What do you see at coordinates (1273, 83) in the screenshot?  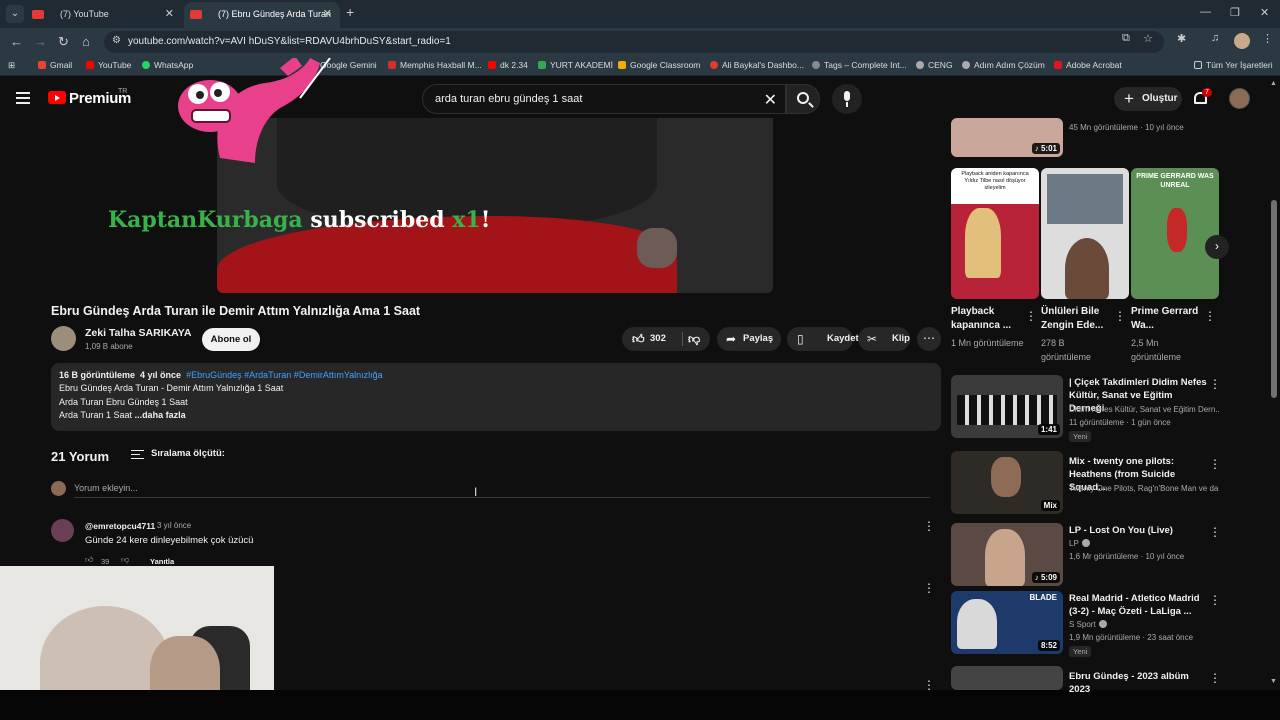 I see `scroll-up-icon: ▲` at bounding box center [1273, 83].